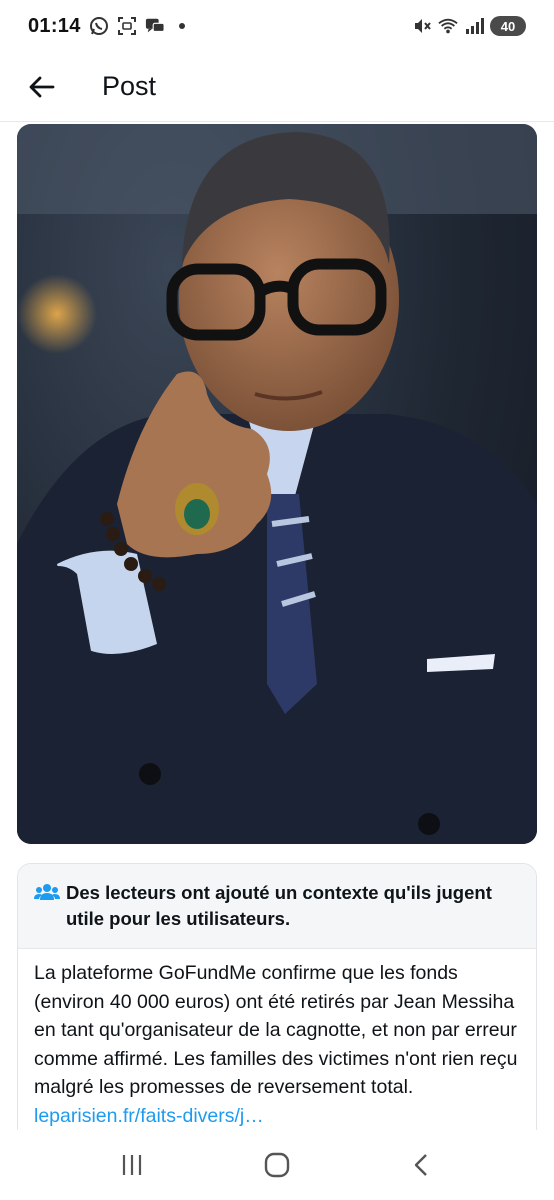 The height and width of the screenshot is (1200, 554). I want to click on page-title: Post, so click(129, 86).